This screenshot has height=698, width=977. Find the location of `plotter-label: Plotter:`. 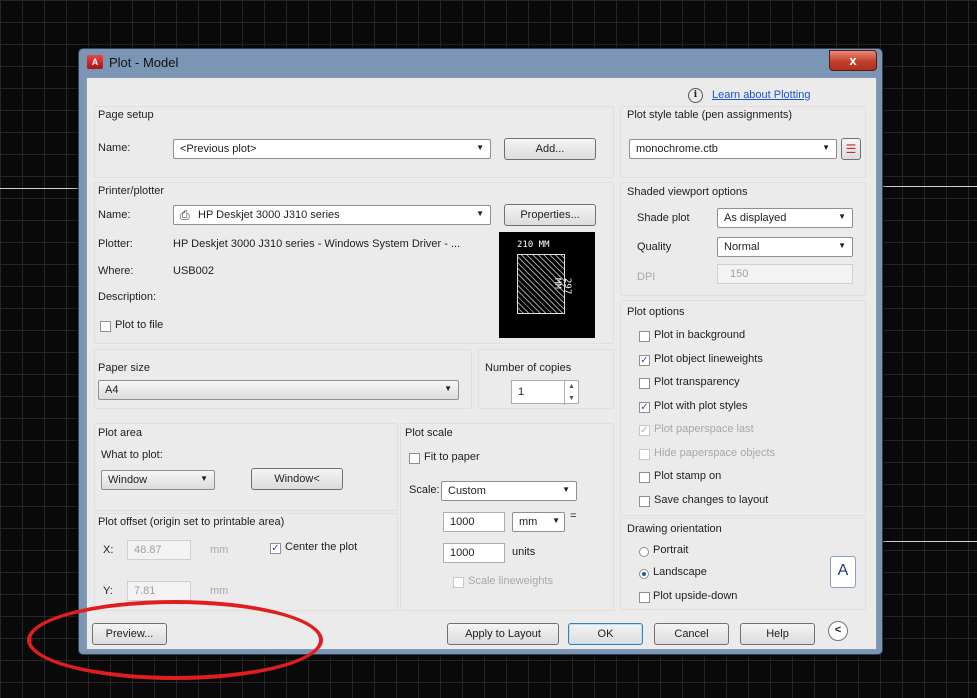

plotter-label: Plotter: is located at coordinates (115, 244).